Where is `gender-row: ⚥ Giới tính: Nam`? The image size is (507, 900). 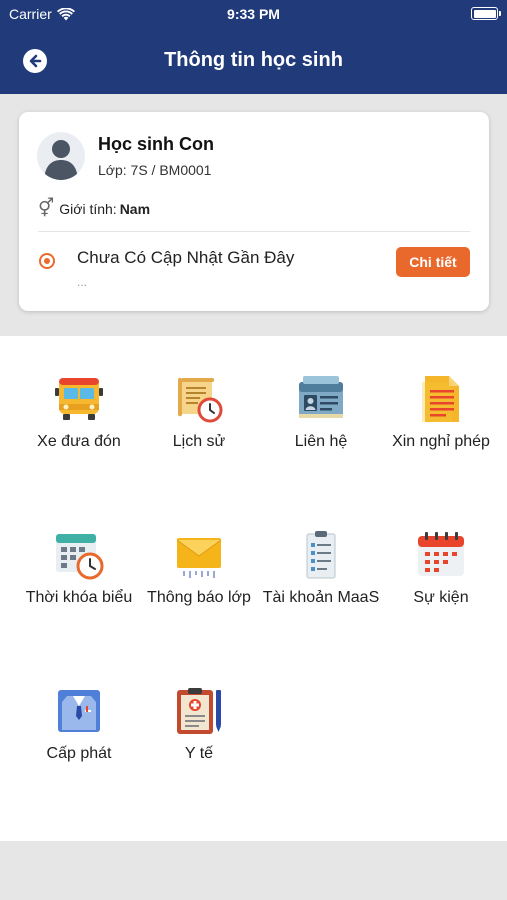 gender-row: ⚥ Giới tính: Nam is located at coordinates (94, 208).